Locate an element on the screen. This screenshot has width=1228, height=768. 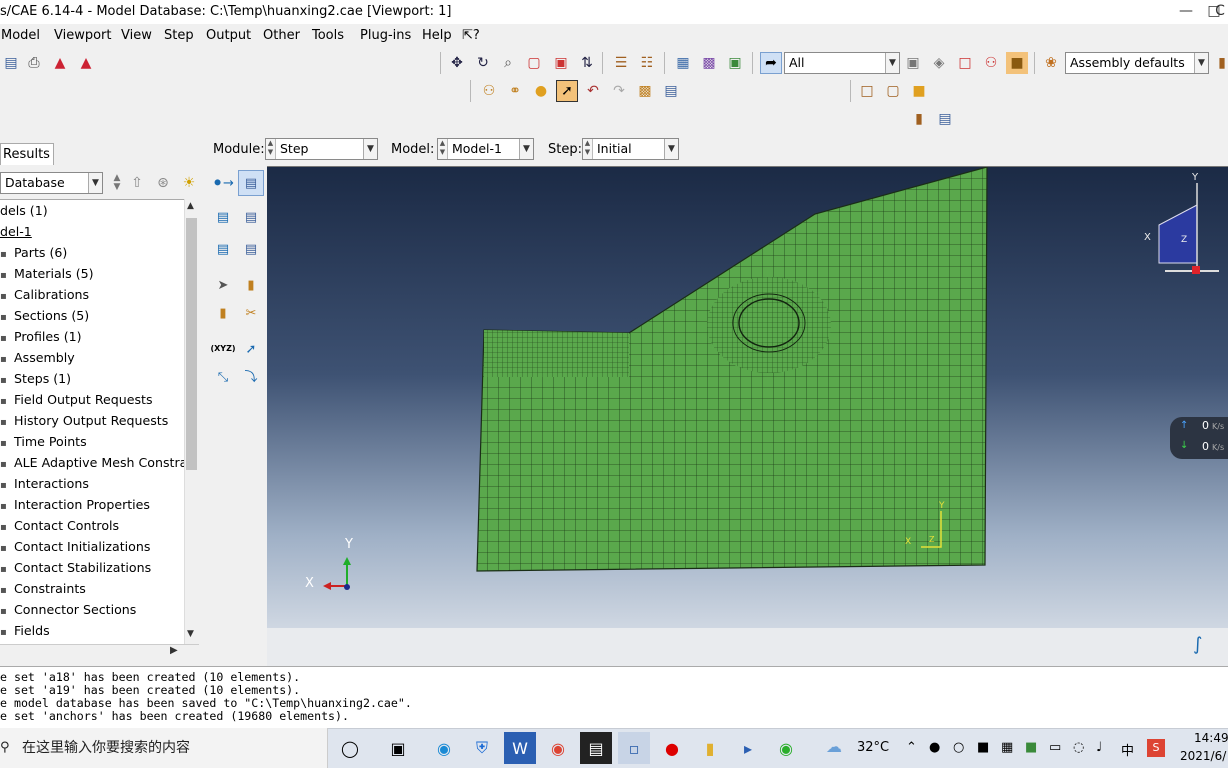
tray-chevron-up-icon: ⌃ is located at coordinates (911, 747).